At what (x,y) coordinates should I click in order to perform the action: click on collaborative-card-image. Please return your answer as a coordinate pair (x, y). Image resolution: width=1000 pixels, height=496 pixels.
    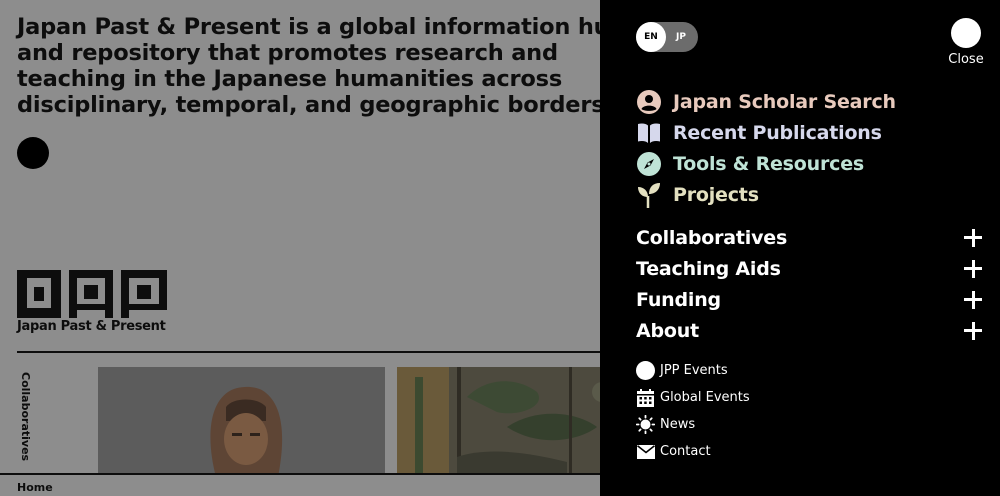
    Looking at the image, I should click on (241, 422).